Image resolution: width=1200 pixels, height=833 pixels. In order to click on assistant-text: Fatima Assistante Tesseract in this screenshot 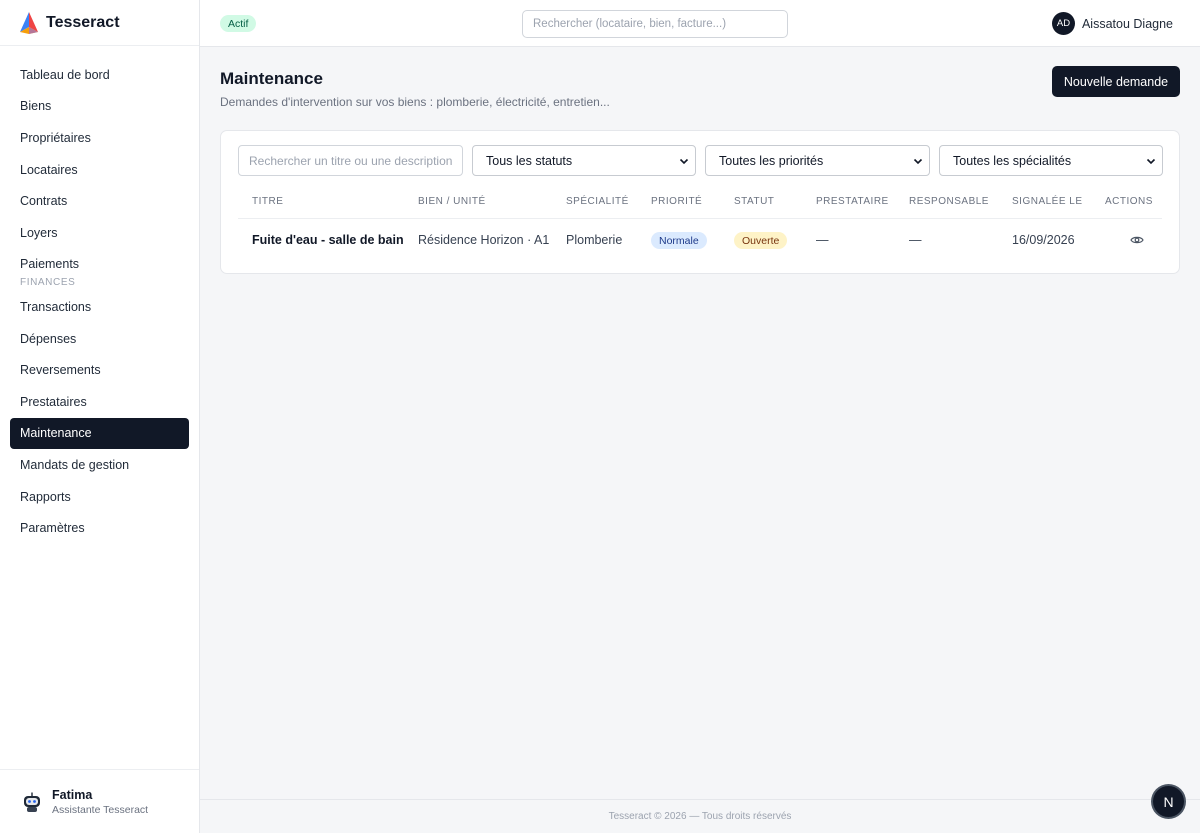, I will do `click(100, 802)`.